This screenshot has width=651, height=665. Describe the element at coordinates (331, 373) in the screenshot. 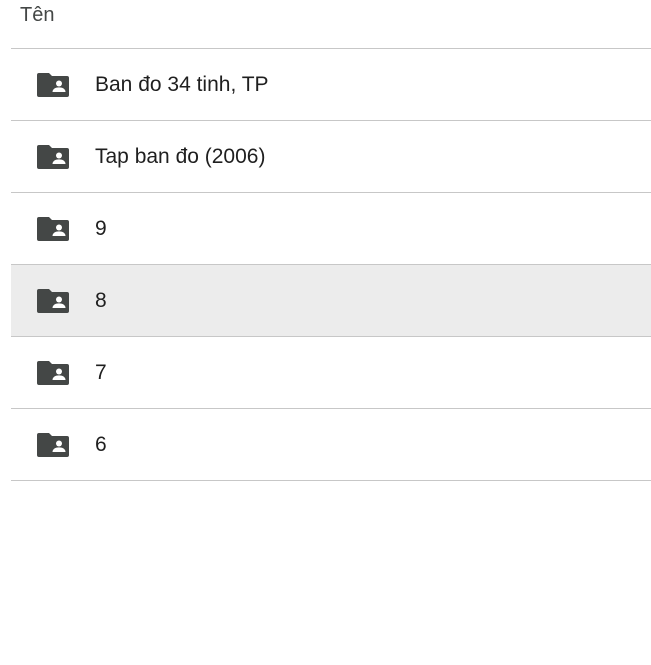

I see `list-item: 7` at that location.